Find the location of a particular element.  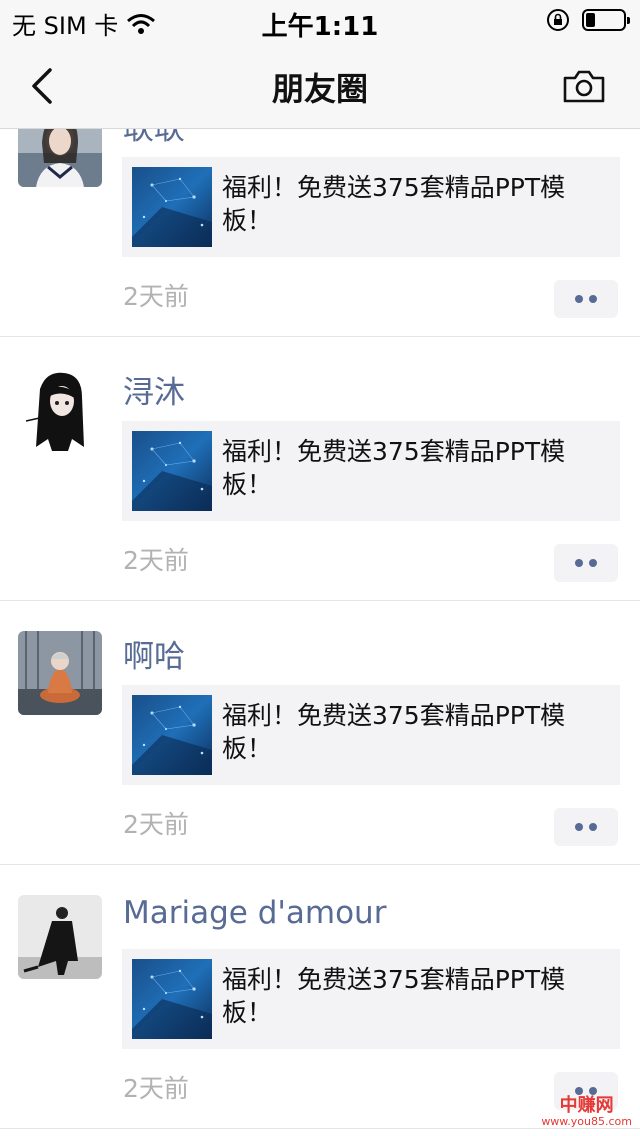

username: 耿耿 is located at coordinates (154, 138).